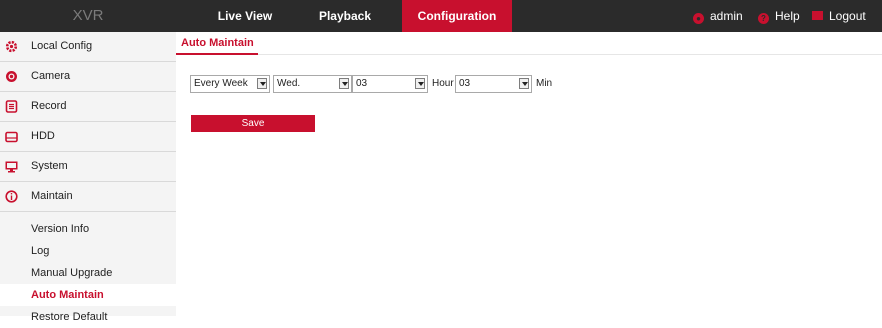  Describe the element at coordinates (88, 197) in the screenshot. I see `sidebar-item-maintain: Maintain` at that location.